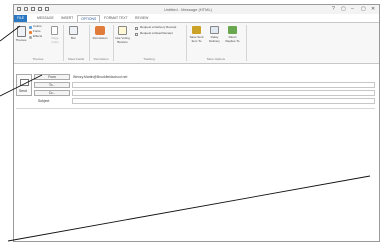 The height and width of the screenshot is (244, 380). Describe the element at coordinates (10, 33) in the screenshot. I see `callout-line-top` at that location.